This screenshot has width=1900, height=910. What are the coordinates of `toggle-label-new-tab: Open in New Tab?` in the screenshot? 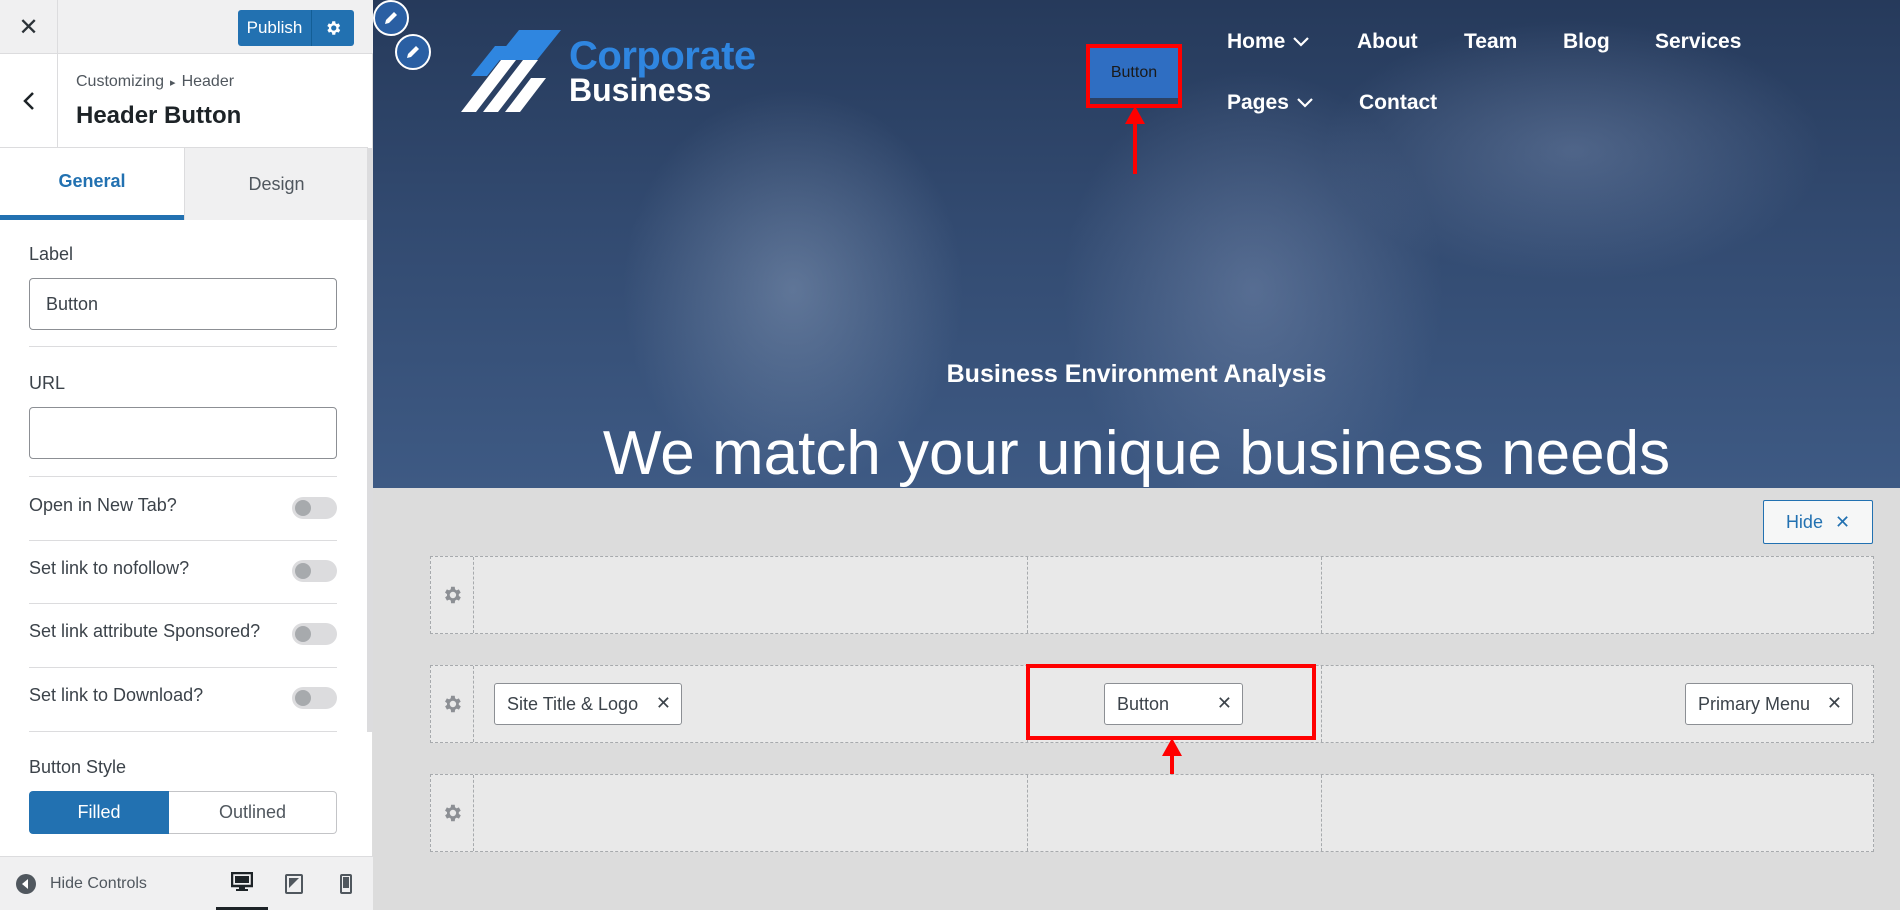 It's located at (103, 505).